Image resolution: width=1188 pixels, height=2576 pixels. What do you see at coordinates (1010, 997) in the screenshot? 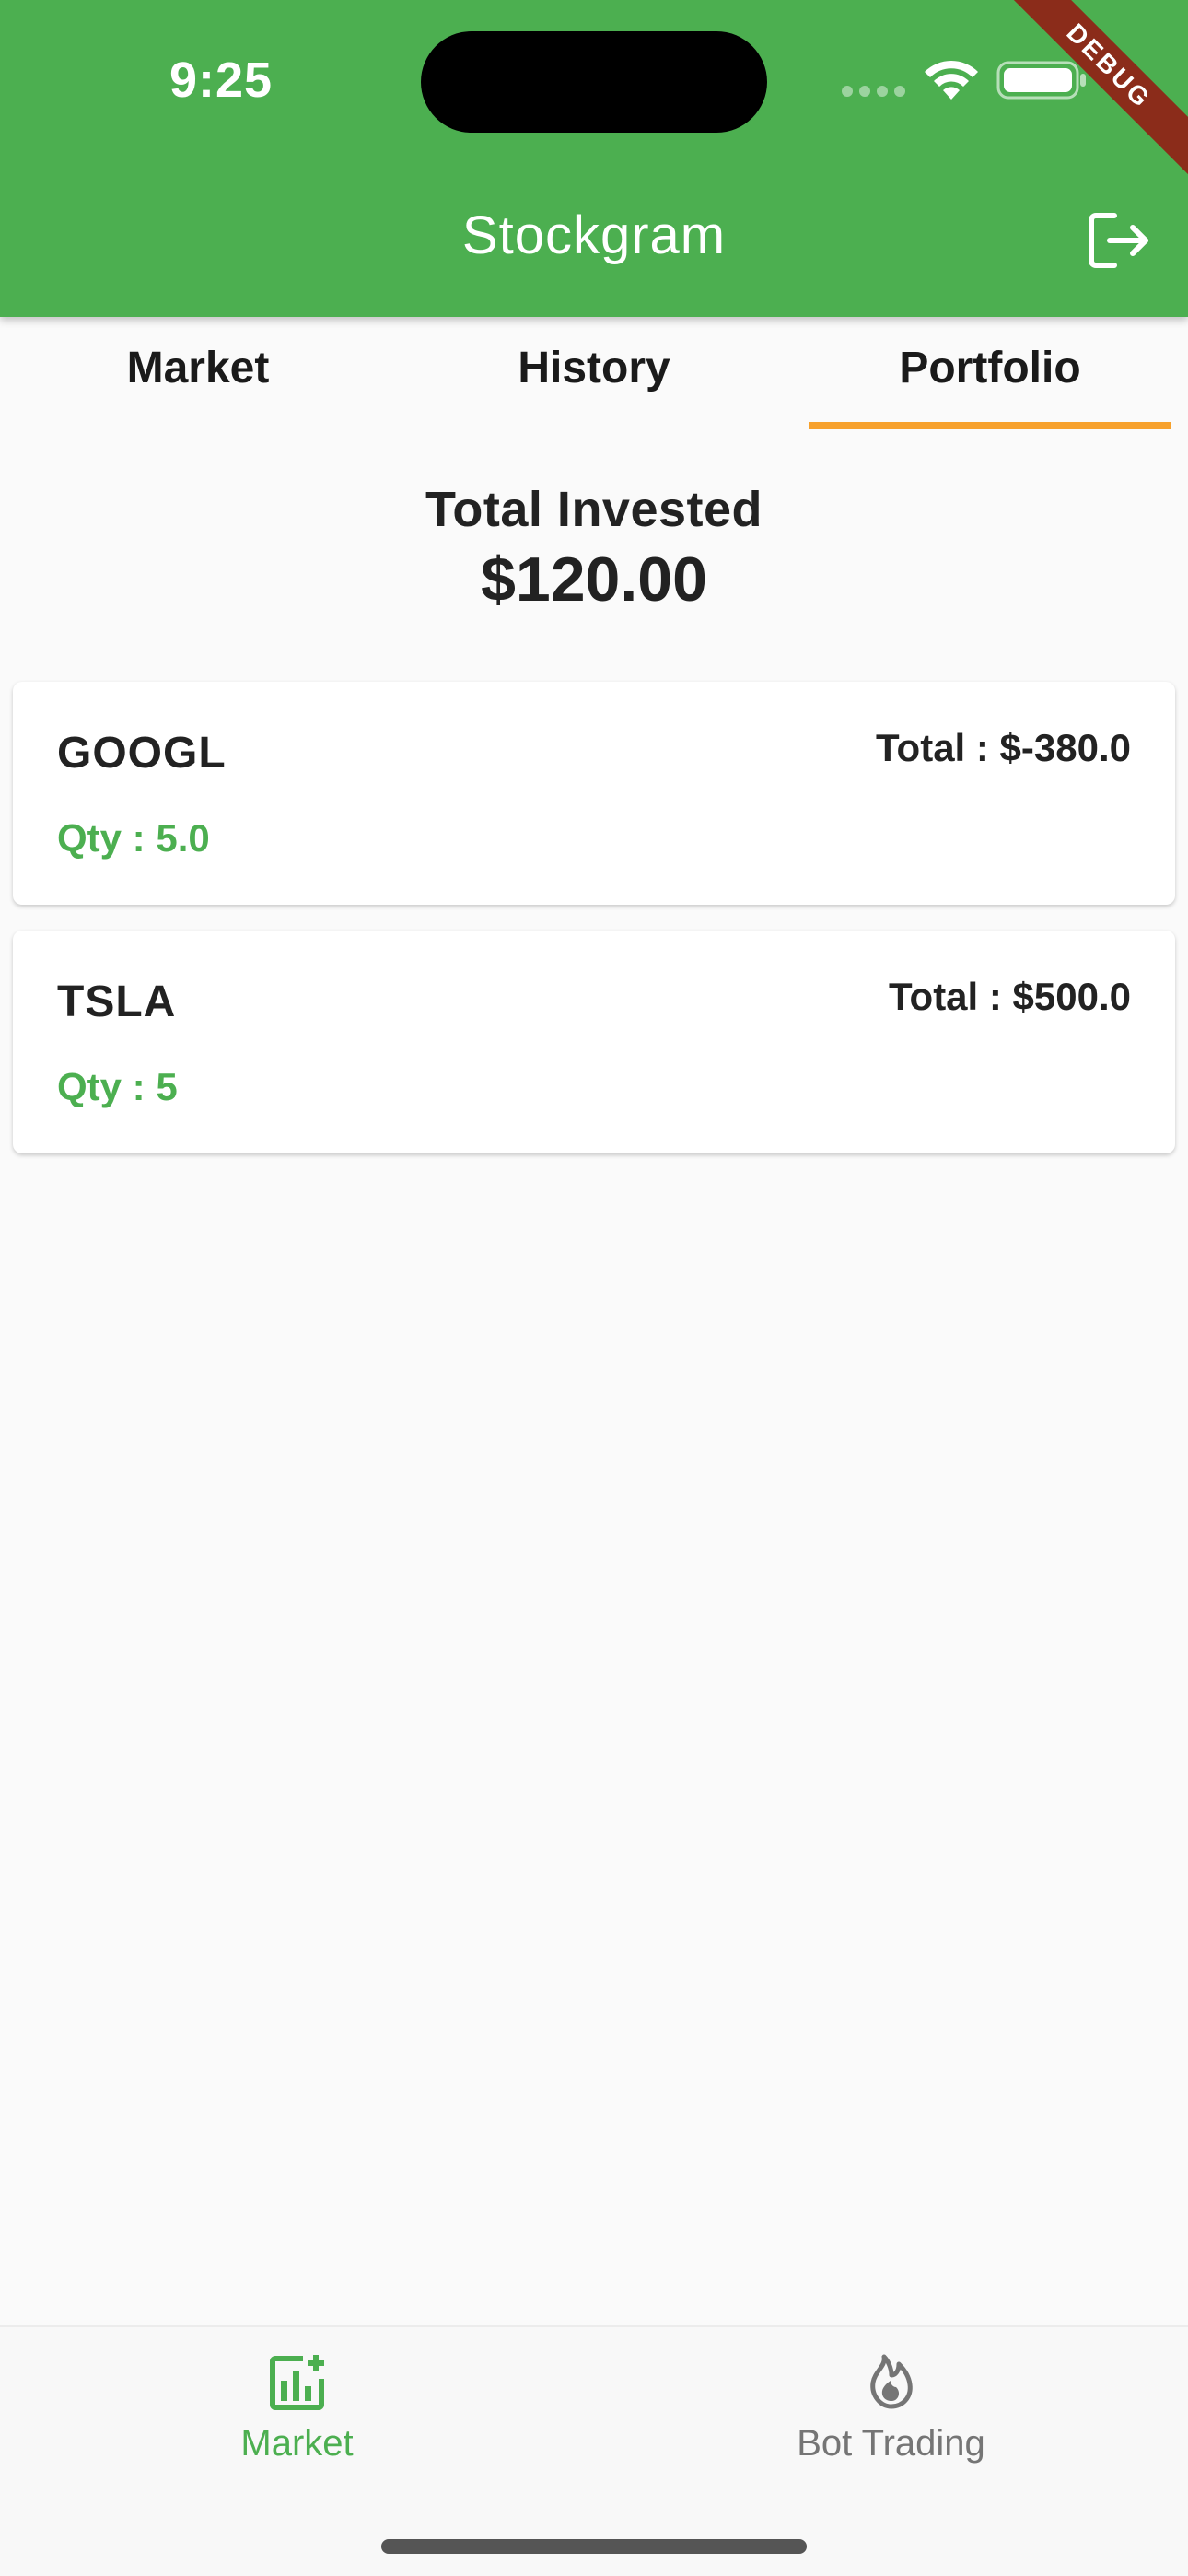
I see `holding-total: Total : $500.0` at bounding box center [1010, 997].